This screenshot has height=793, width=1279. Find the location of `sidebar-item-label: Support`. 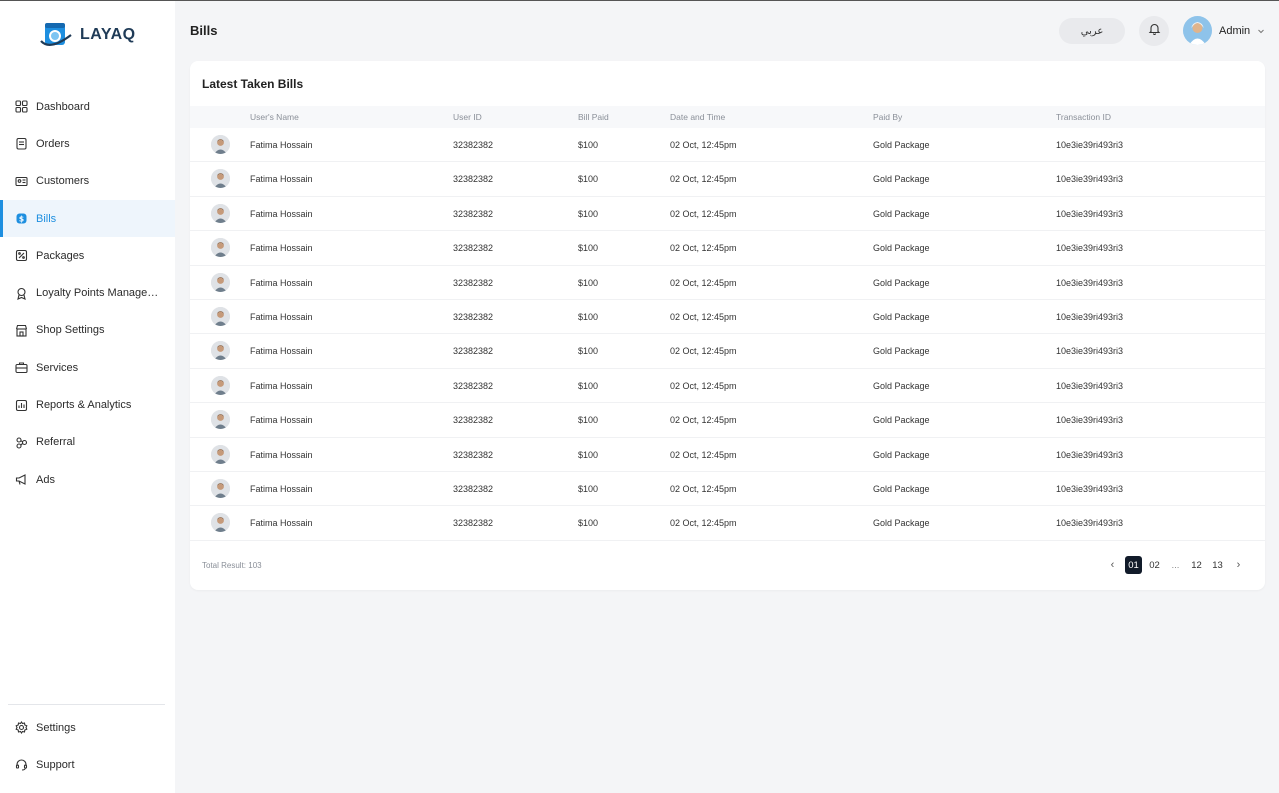

sidebar-item-label: Support is located at coordinates (55, 764).